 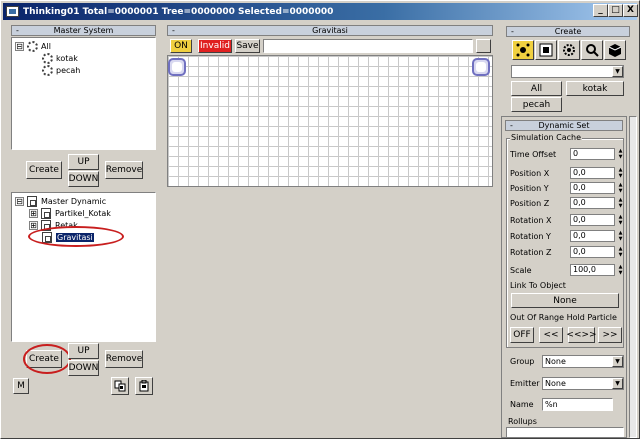 I want to click on tree-item-partikel-kotak: ⊞ Partikel_Kotak, so click(x=70, y=213).